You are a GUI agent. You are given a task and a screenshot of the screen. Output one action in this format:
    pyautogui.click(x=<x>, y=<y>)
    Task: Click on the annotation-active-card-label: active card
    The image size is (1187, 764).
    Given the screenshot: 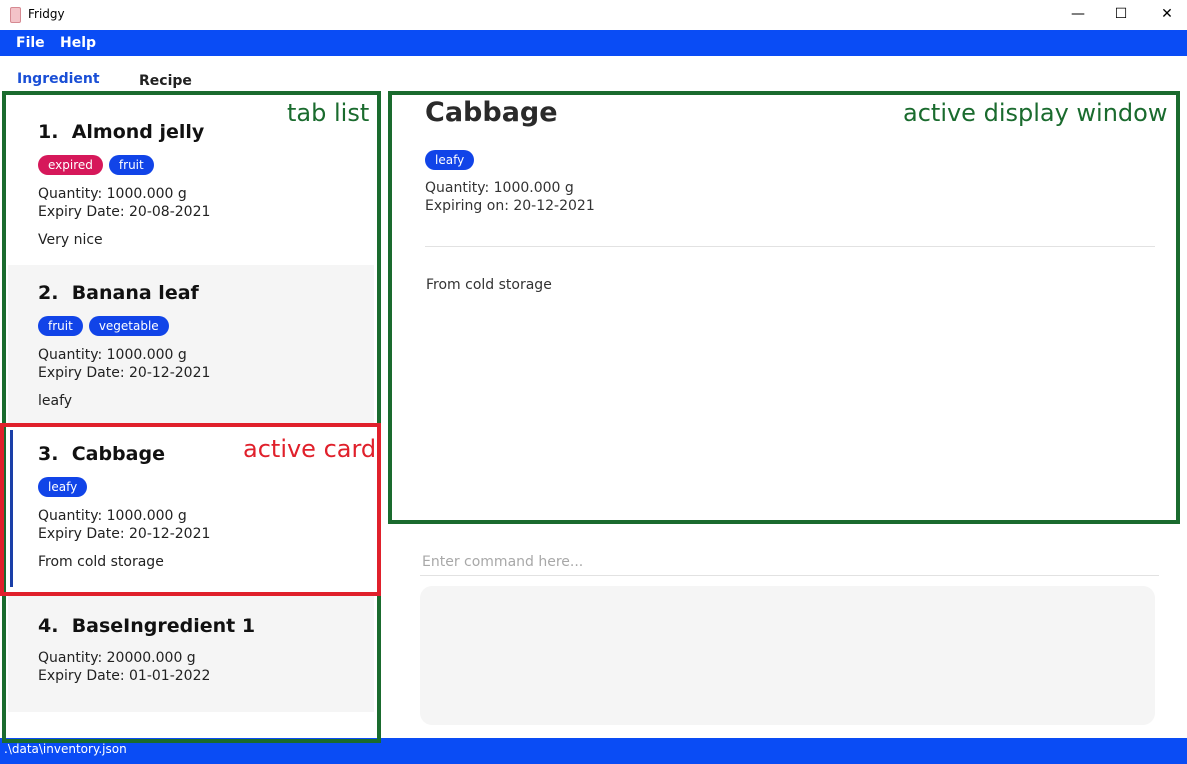 What is the action you would take?
    pyautogui.click(x=310, y=449)
    